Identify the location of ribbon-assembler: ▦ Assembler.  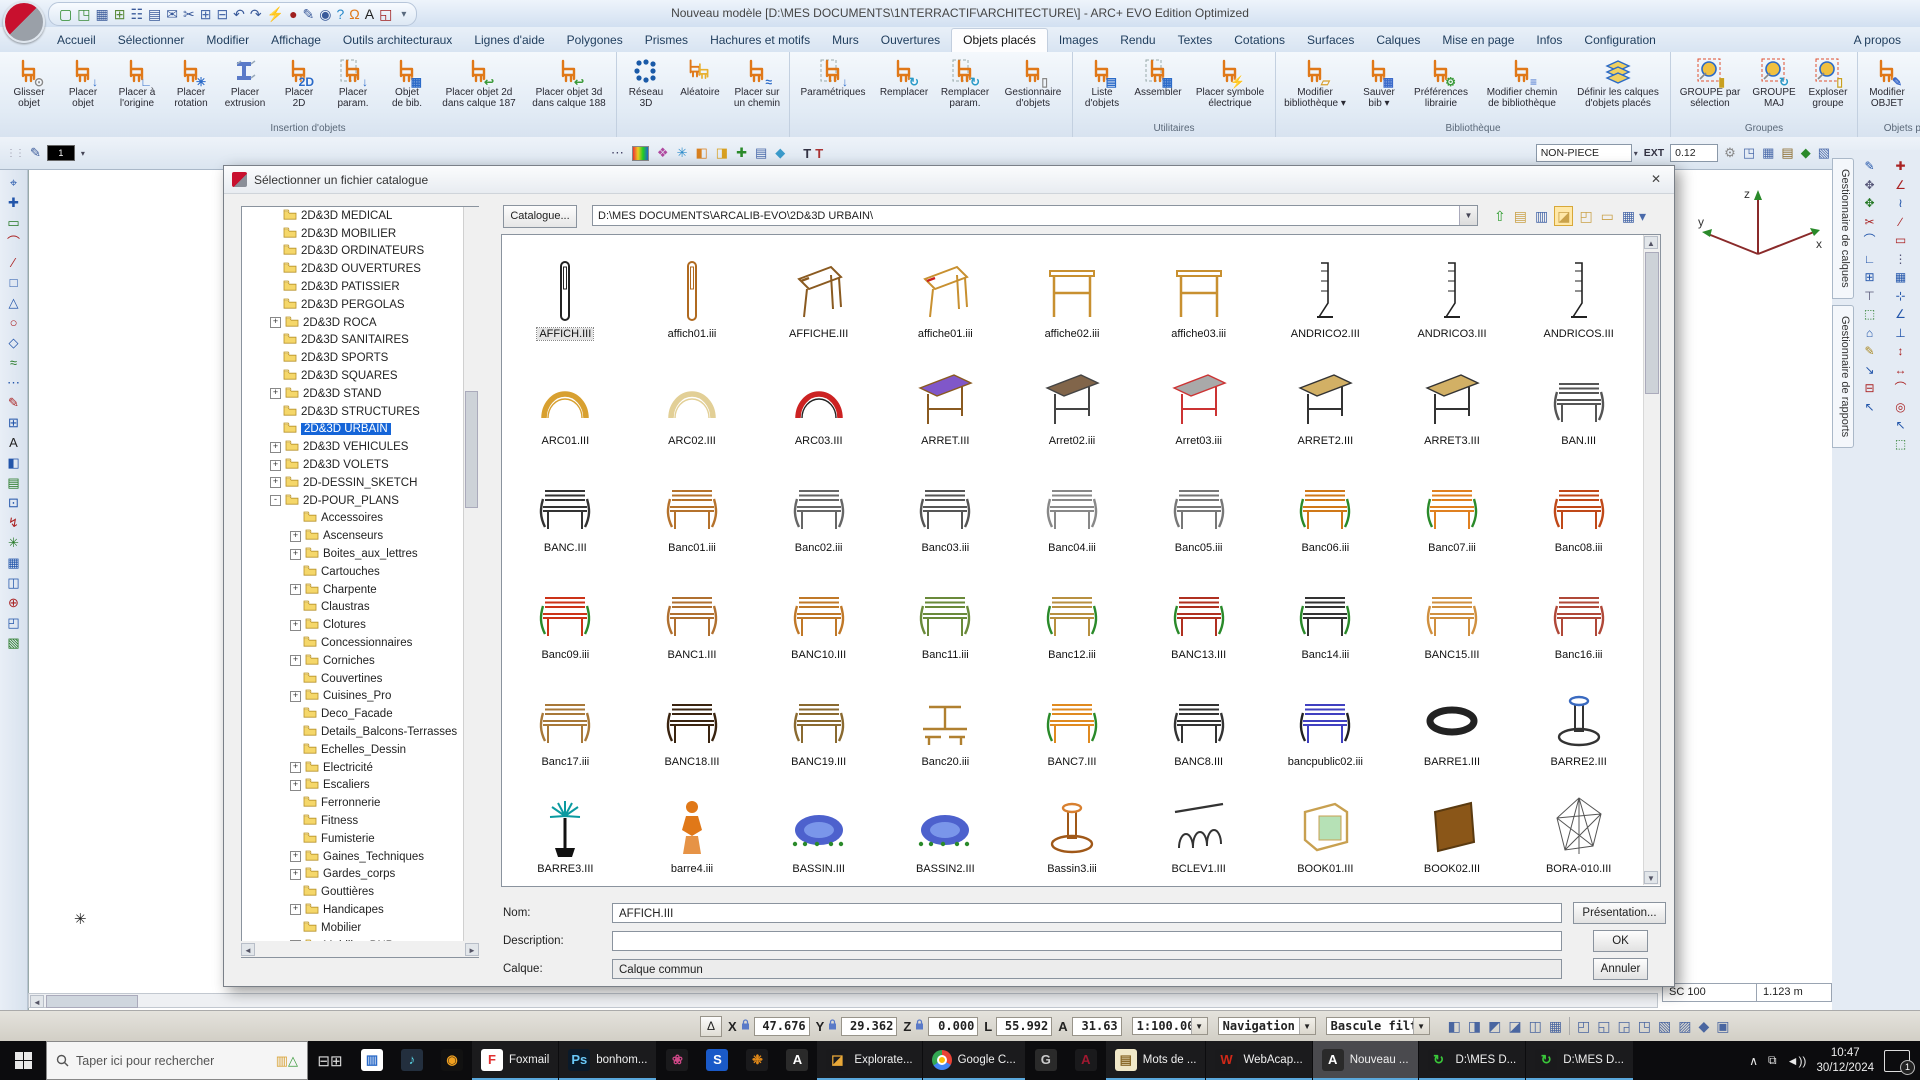
(1158, 76).